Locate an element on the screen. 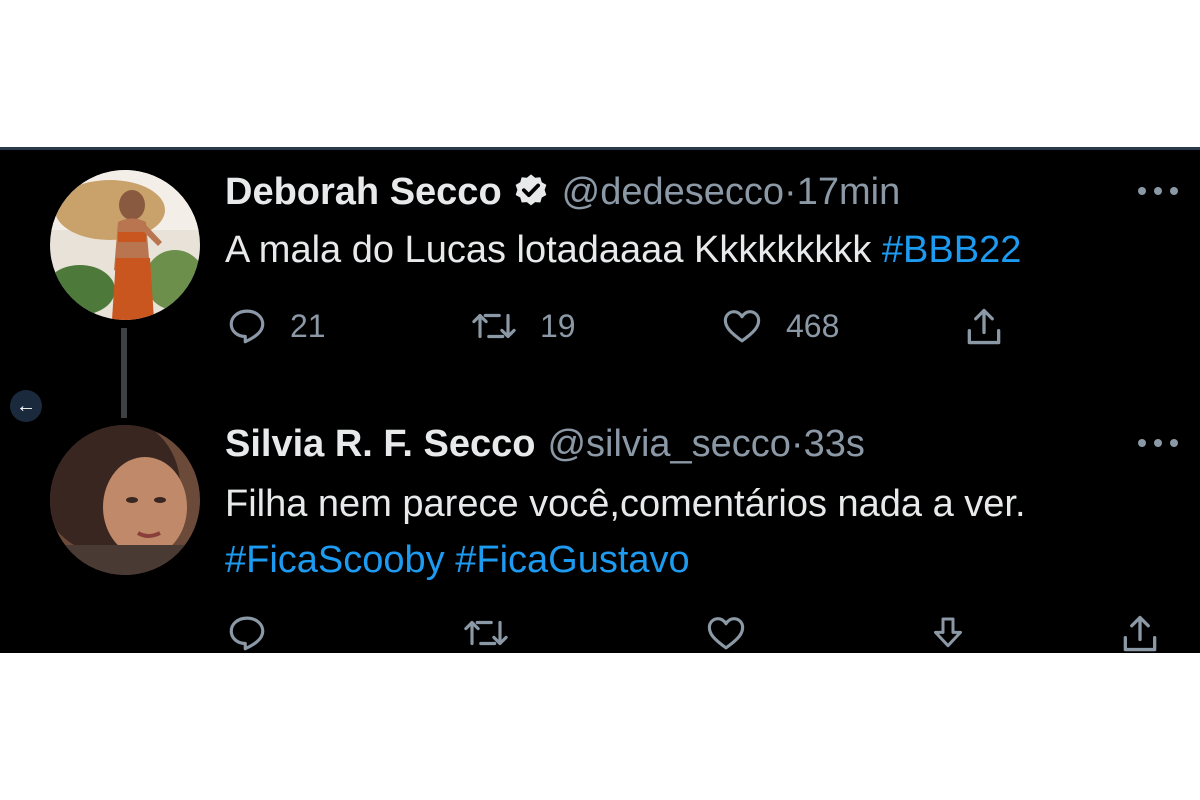 Image resolution: width=1200 pixels, height=800 pixels. author-handle: @silvia_secco is located at coordinates (668, 444).